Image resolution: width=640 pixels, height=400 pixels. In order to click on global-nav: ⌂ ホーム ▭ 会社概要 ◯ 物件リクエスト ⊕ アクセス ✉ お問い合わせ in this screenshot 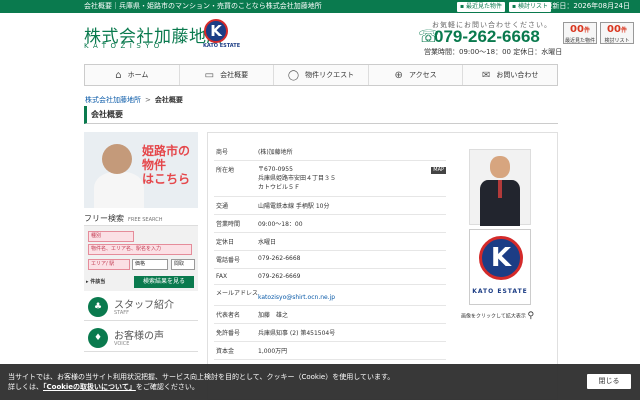, I will do `click(321, 75)`.